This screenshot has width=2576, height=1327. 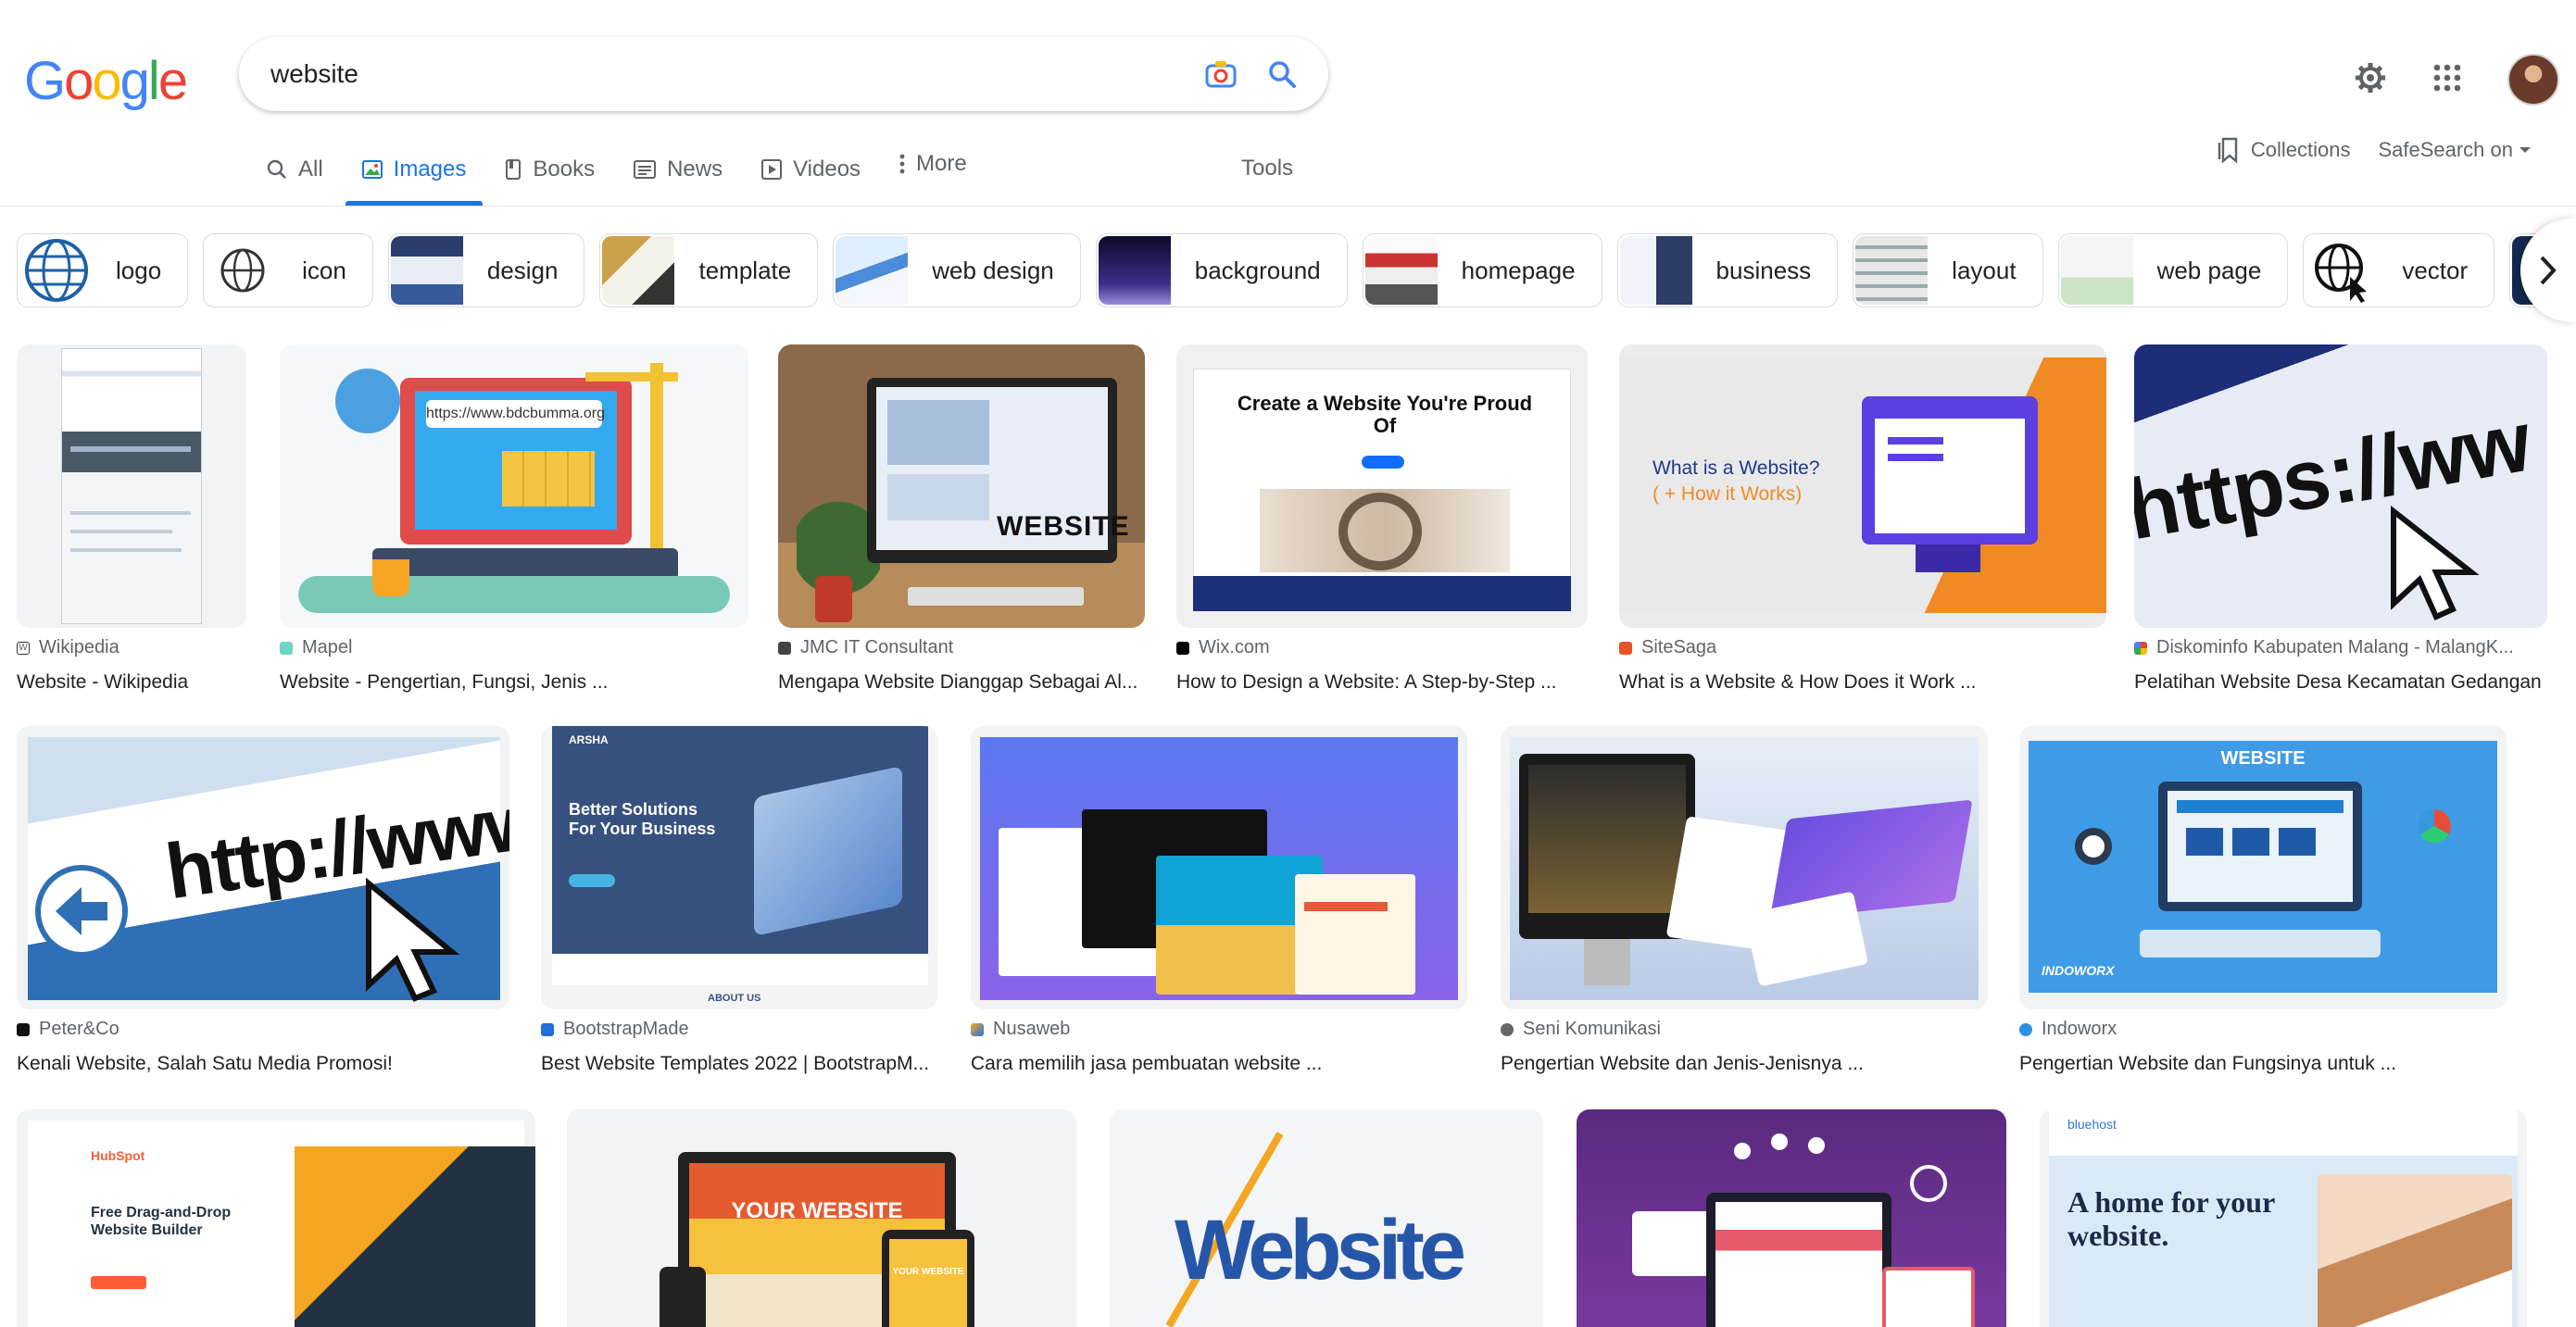 I want to click on tab-more: More, so click(x=933, y=164).